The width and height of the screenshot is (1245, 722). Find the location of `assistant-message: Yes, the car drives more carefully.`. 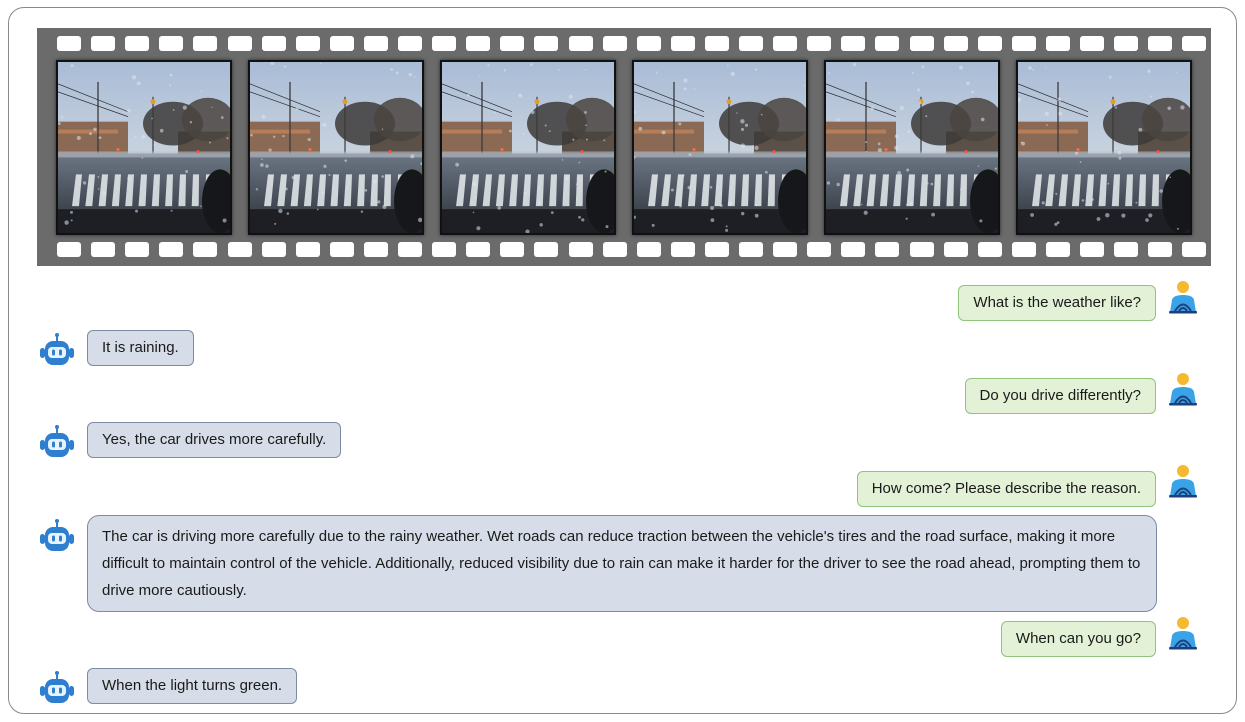

assistant-message: Yes, the car drives more carefully. is located at coordinates (214, 440).